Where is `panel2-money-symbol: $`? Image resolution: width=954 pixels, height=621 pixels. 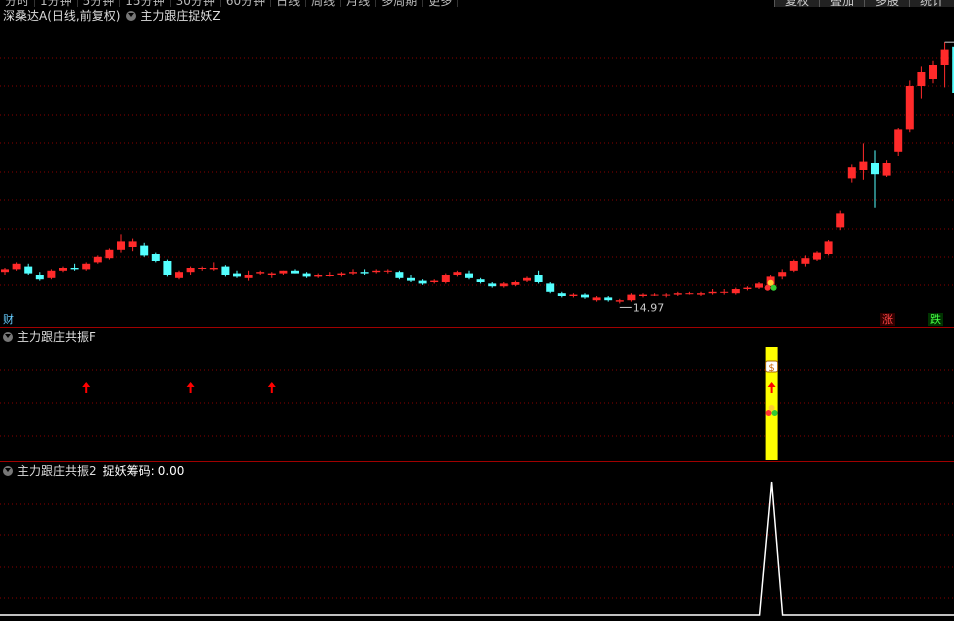 panel2-money-symbol: $ is located at coordinates (771, 368).